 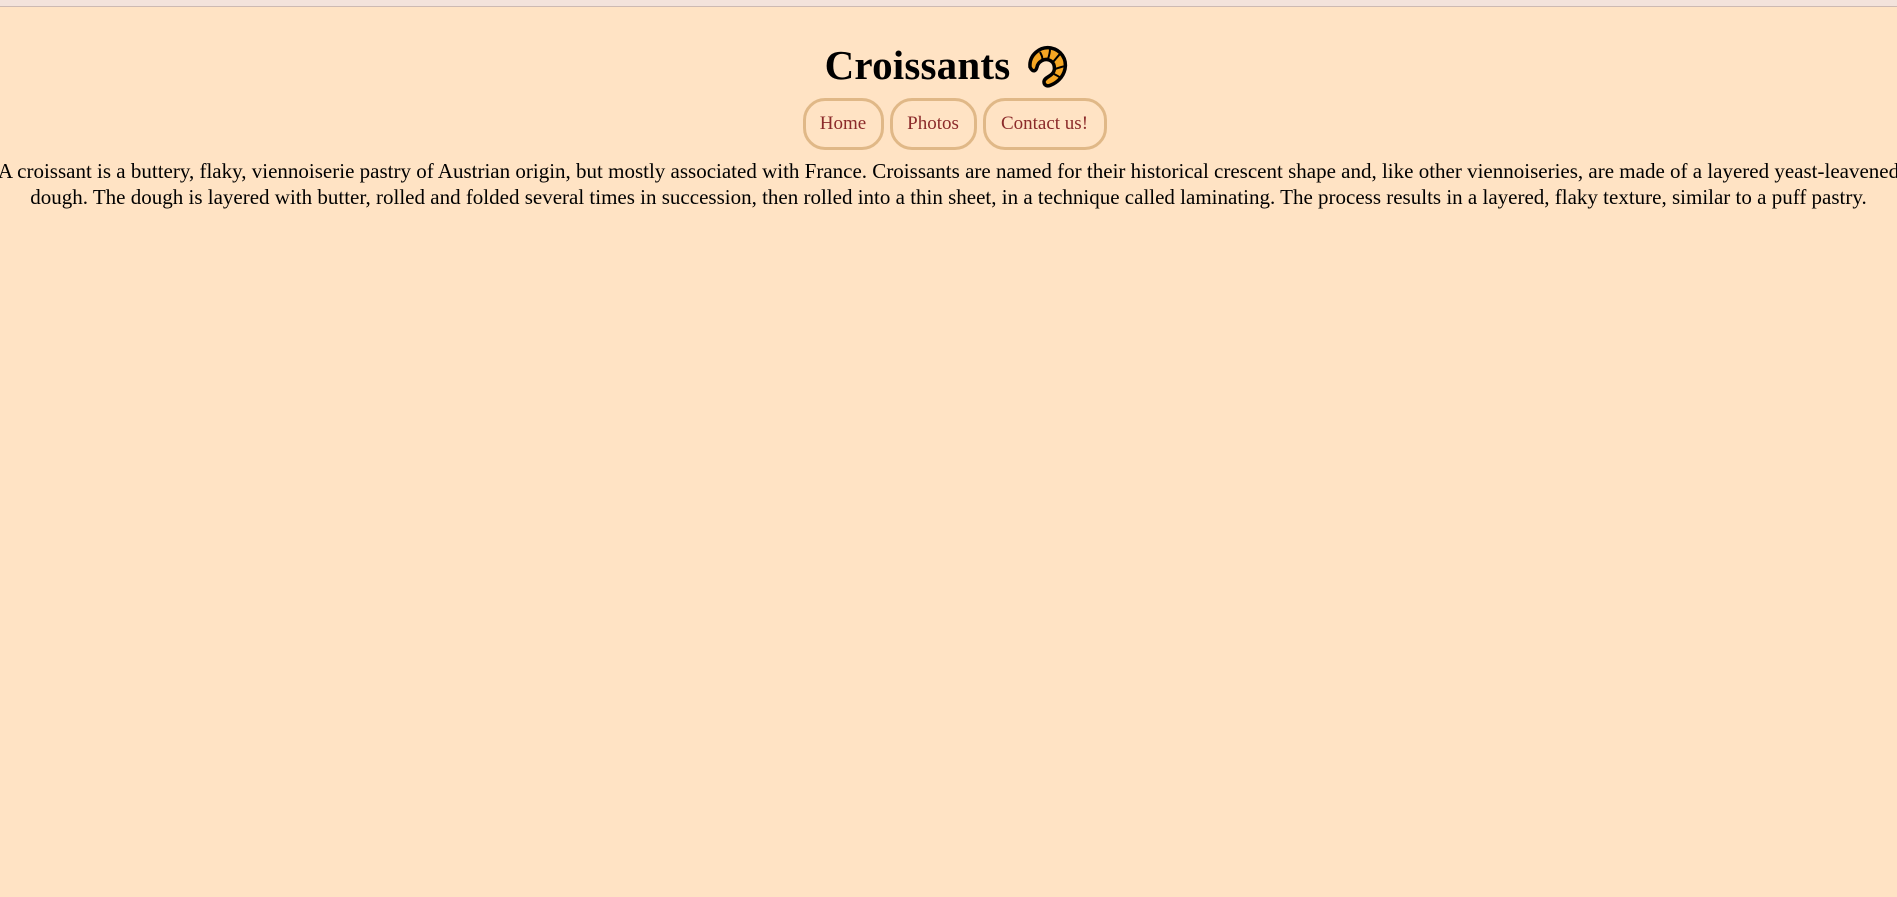 I want to click on title-group: Croissants, so click(x=949, y=65).